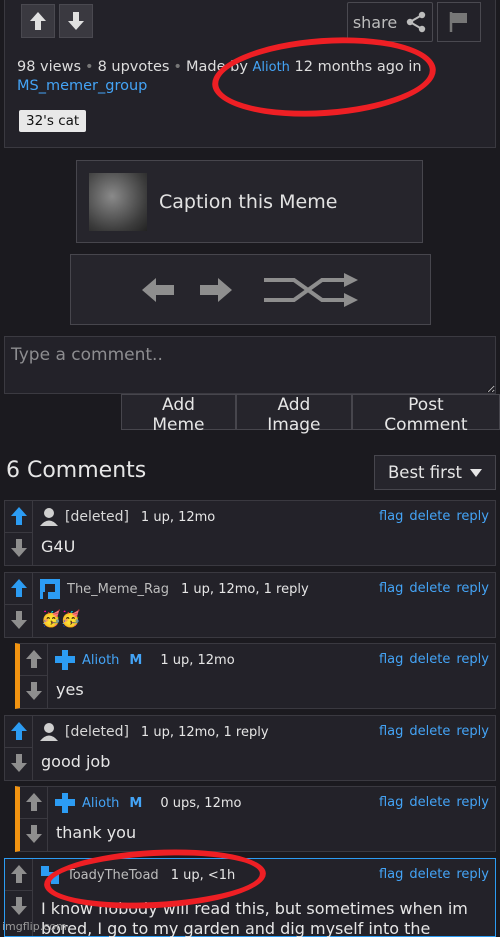 The image size is (500, 937). I want to click on moderator-badge: M, so click(136, 803).